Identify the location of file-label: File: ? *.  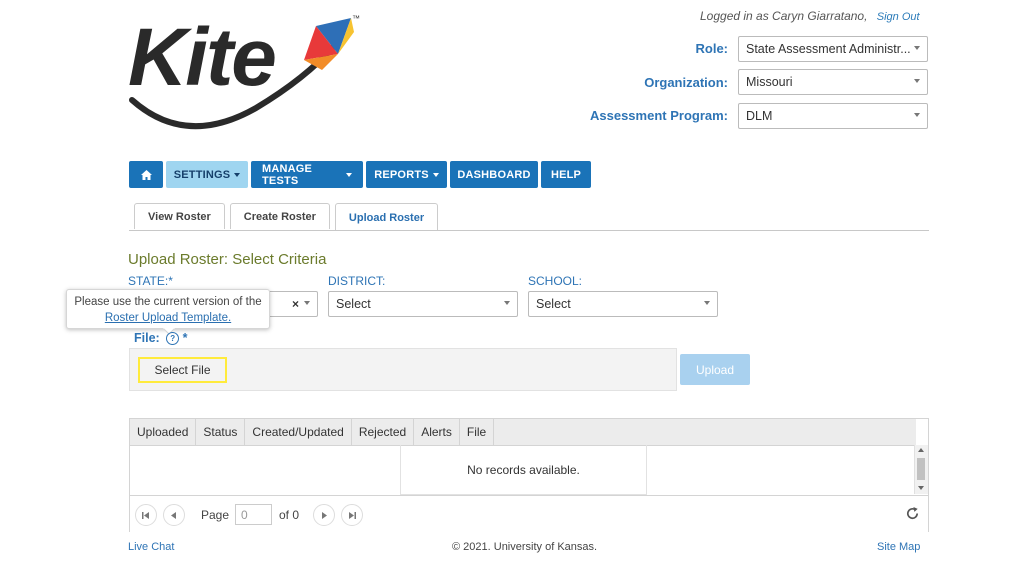
(161, 338).